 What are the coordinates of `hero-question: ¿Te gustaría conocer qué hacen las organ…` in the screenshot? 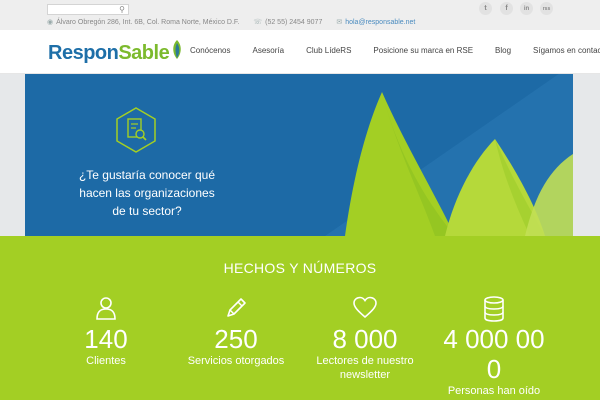 It's located at (147, 193).